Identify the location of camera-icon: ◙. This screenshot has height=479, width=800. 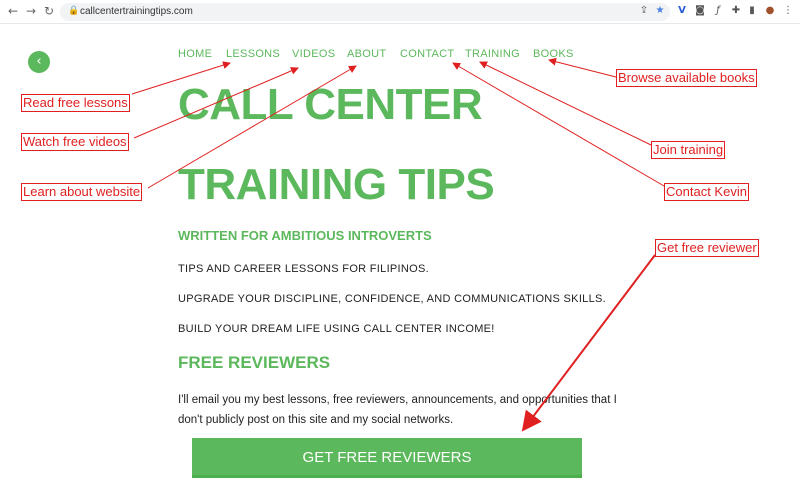
(700, 11).